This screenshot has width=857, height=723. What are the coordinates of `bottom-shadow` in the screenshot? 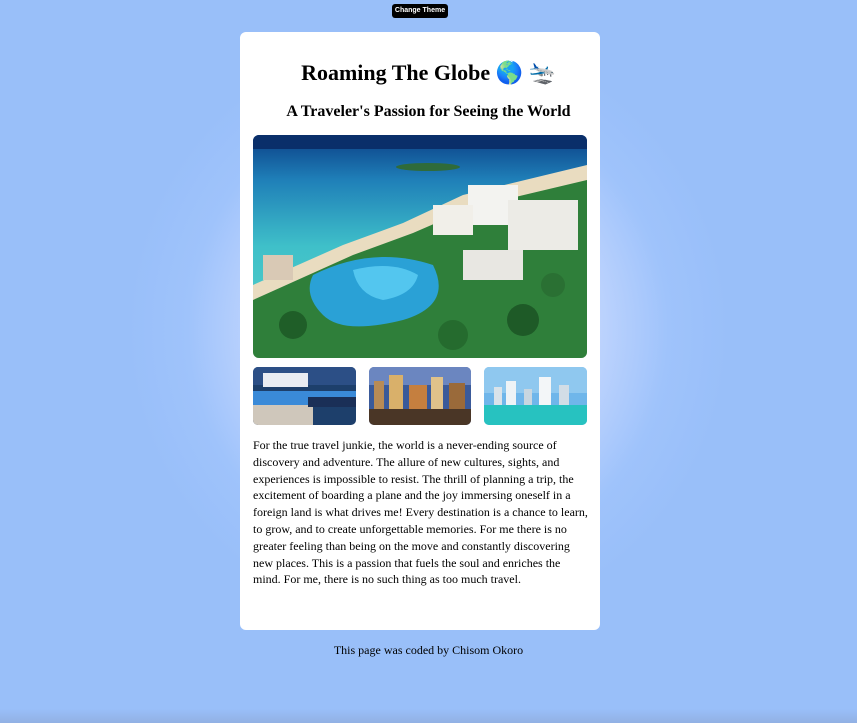 It's located at (428, 716).